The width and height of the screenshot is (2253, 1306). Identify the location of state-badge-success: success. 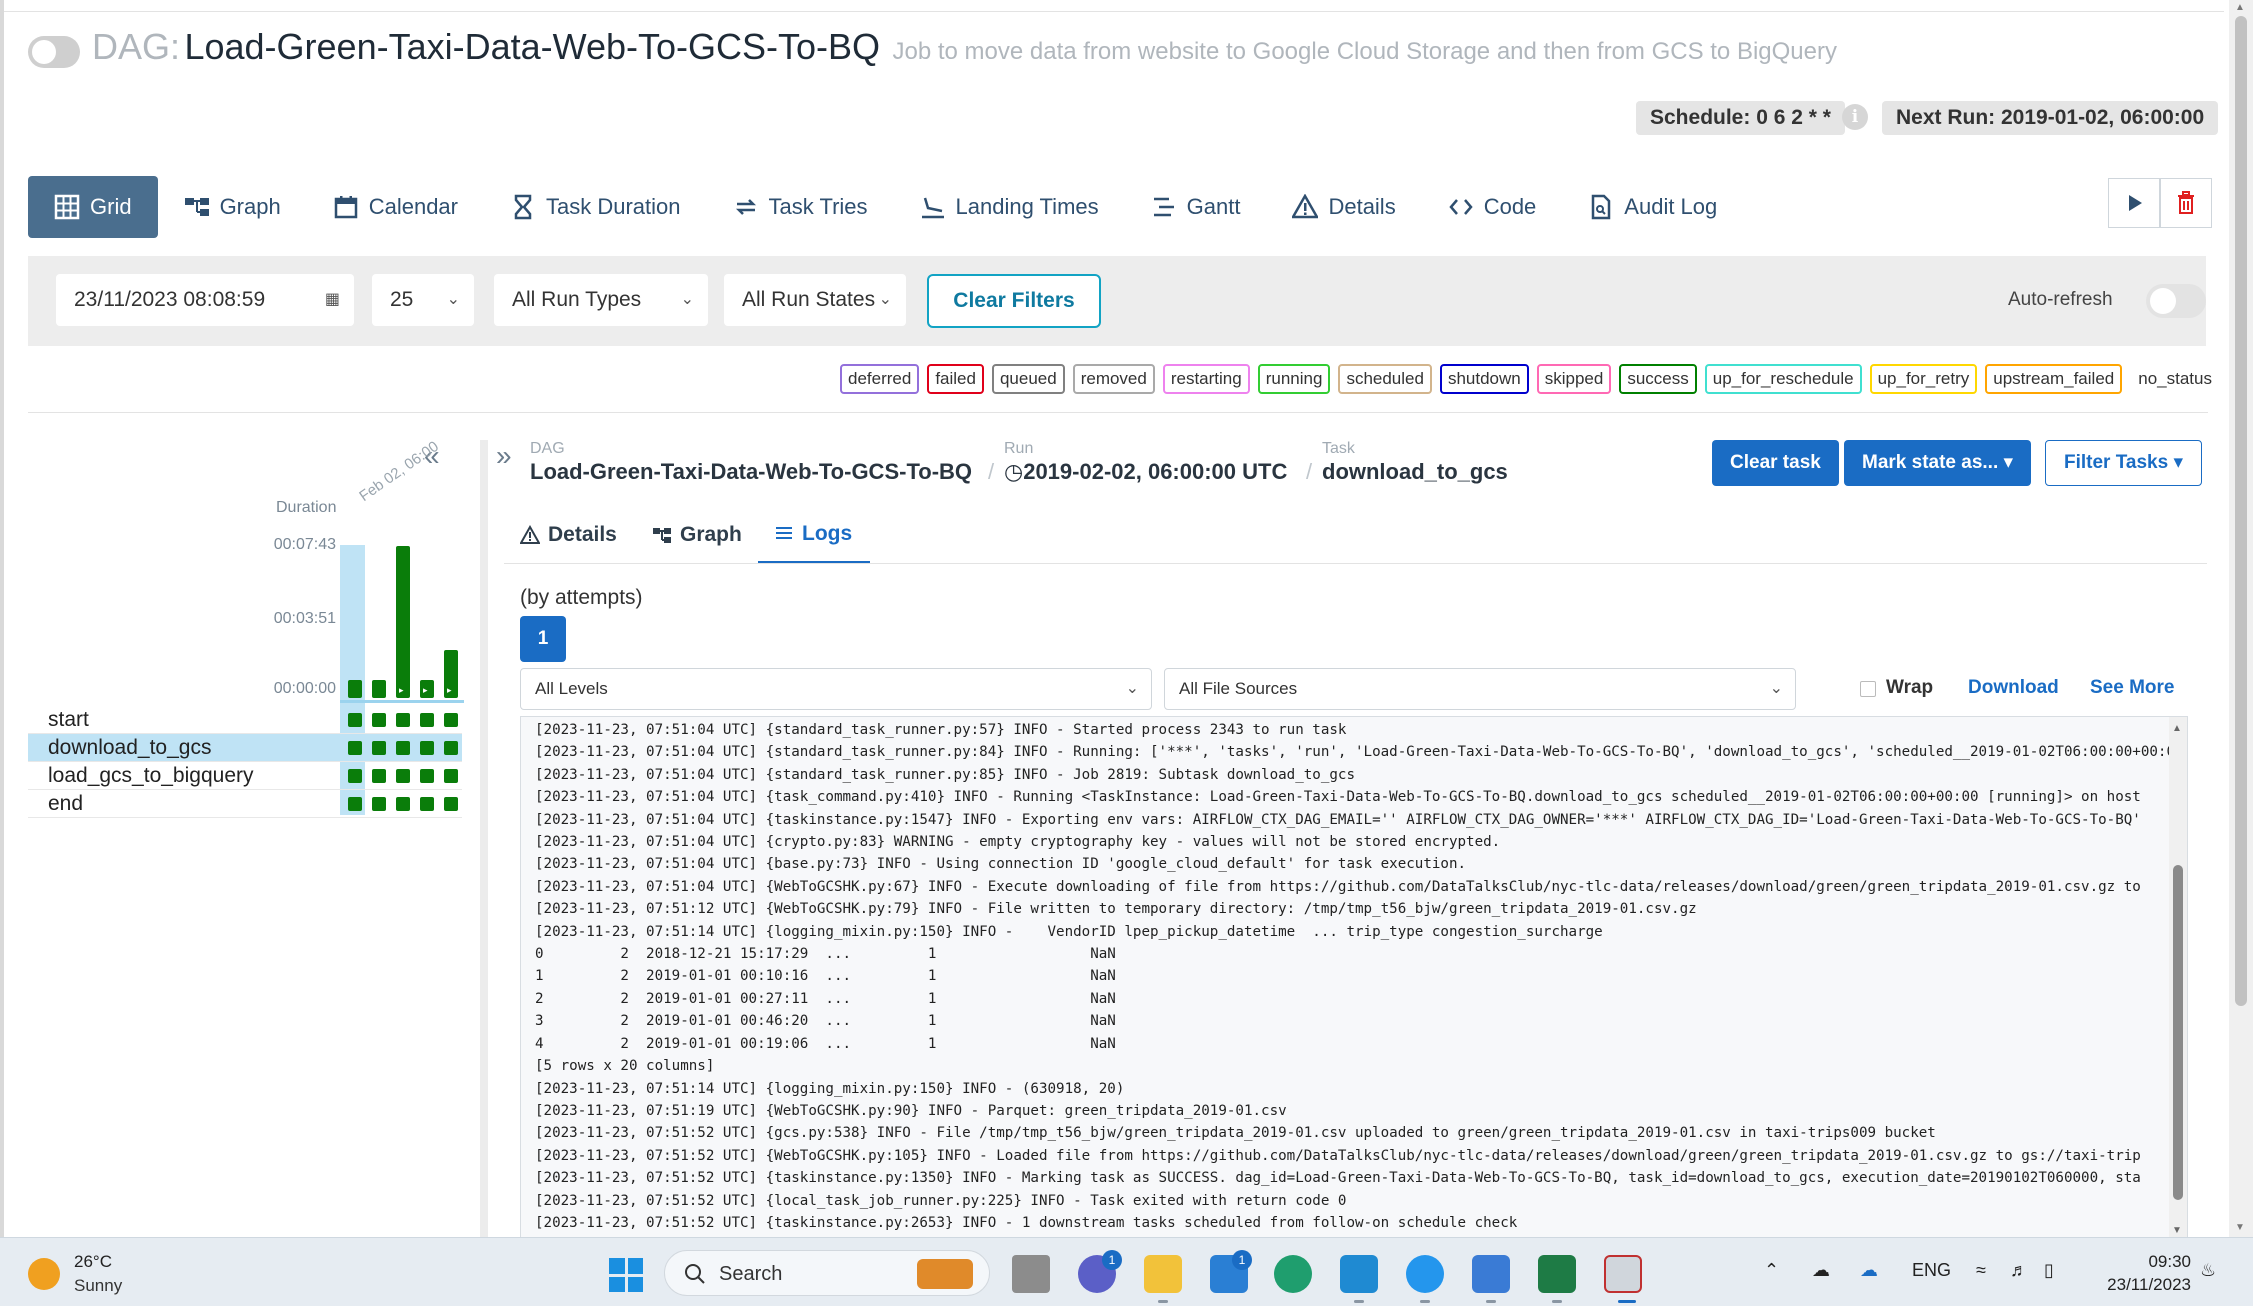
(1658, 379).